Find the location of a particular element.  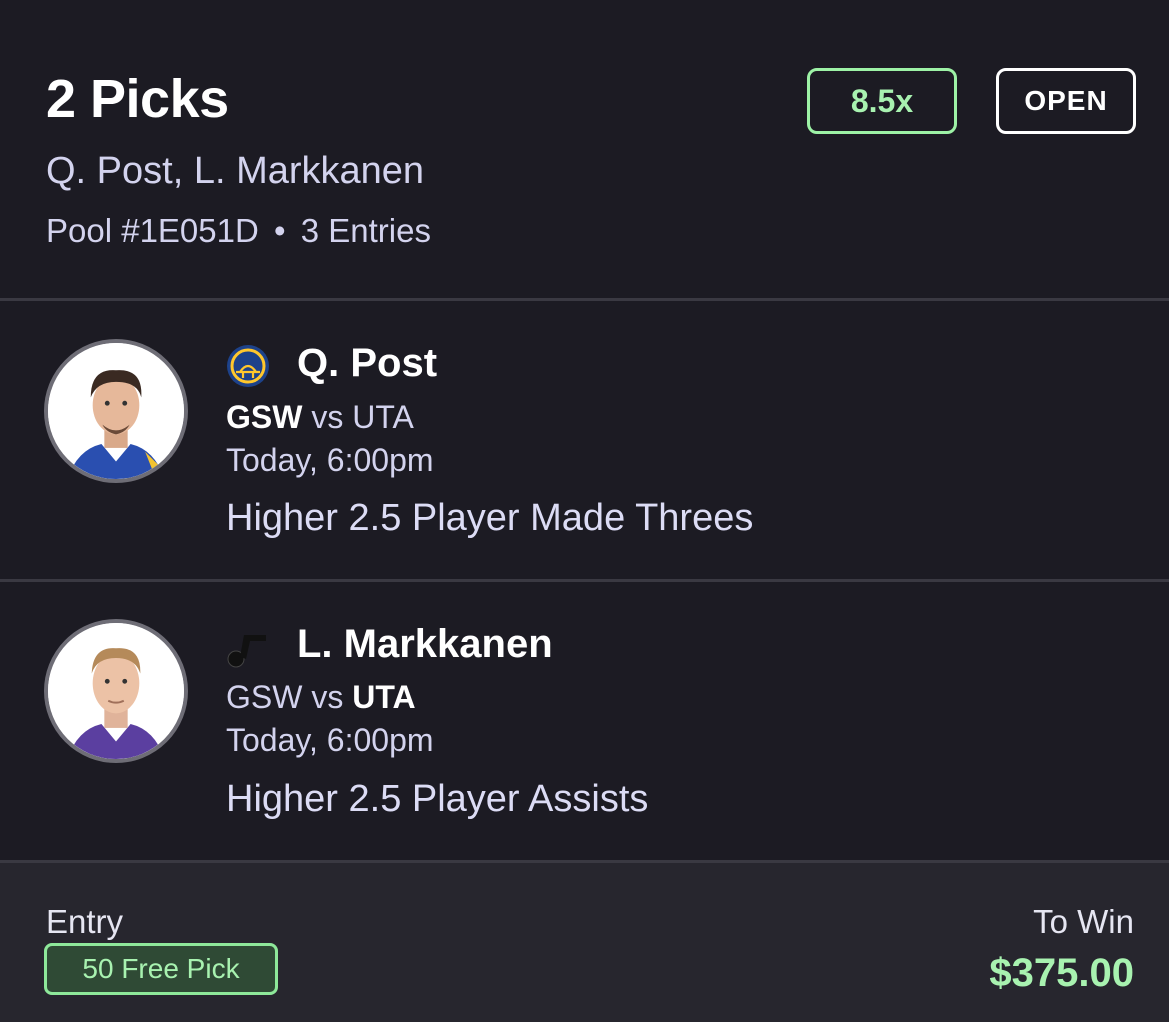

entry-title: 2 Picks is located at coordinates (137, 99).